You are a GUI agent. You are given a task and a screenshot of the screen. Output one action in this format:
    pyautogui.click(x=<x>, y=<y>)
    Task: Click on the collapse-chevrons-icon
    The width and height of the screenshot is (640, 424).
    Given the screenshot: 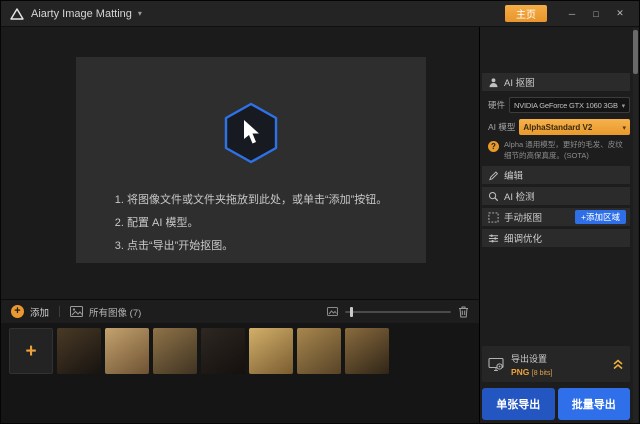 What is the action you would take?
    pyautogui.click(x=618, y=364)
    